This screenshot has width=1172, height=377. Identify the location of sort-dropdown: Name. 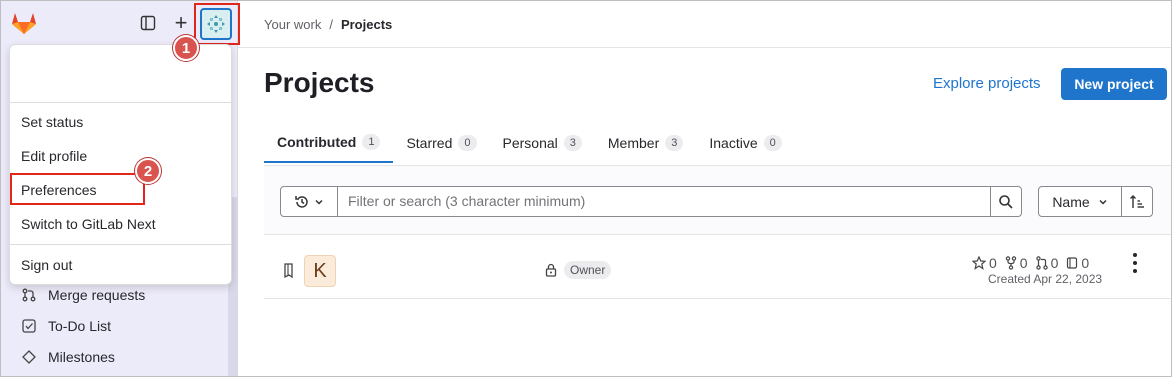
(1080, 201).